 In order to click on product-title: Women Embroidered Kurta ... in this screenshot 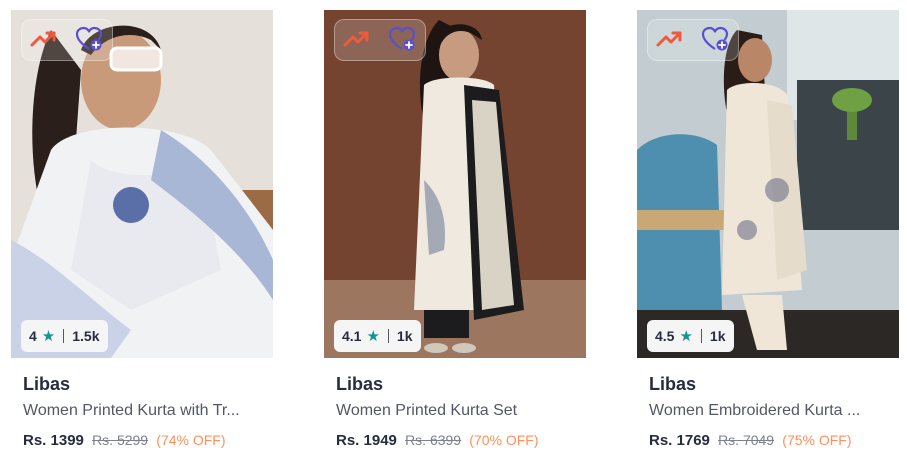, I will do `click(769, 411)`.